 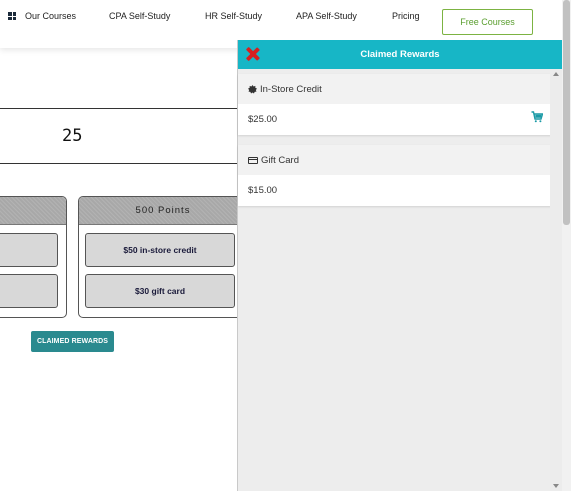 I want to click on nav-label: HR Self-Study, so click(x=234, y=16).